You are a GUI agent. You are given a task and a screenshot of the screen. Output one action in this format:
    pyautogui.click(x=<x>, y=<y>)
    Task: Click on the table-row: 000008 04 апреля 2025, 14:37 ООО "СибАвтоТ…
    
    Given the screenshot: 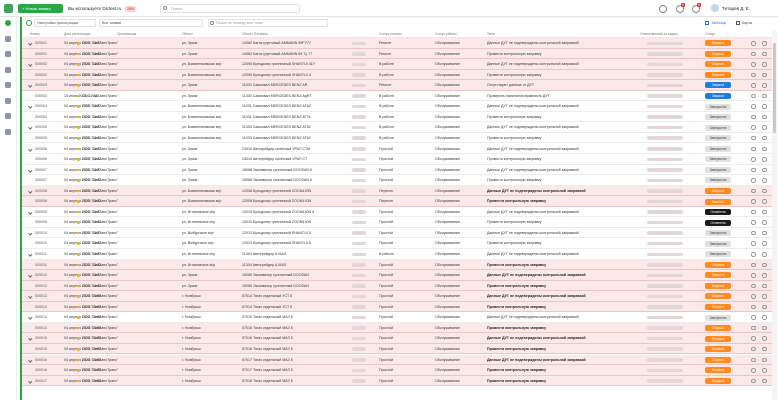 What is the action you would take?
    pyautogui.click(x=397, y=191)
    